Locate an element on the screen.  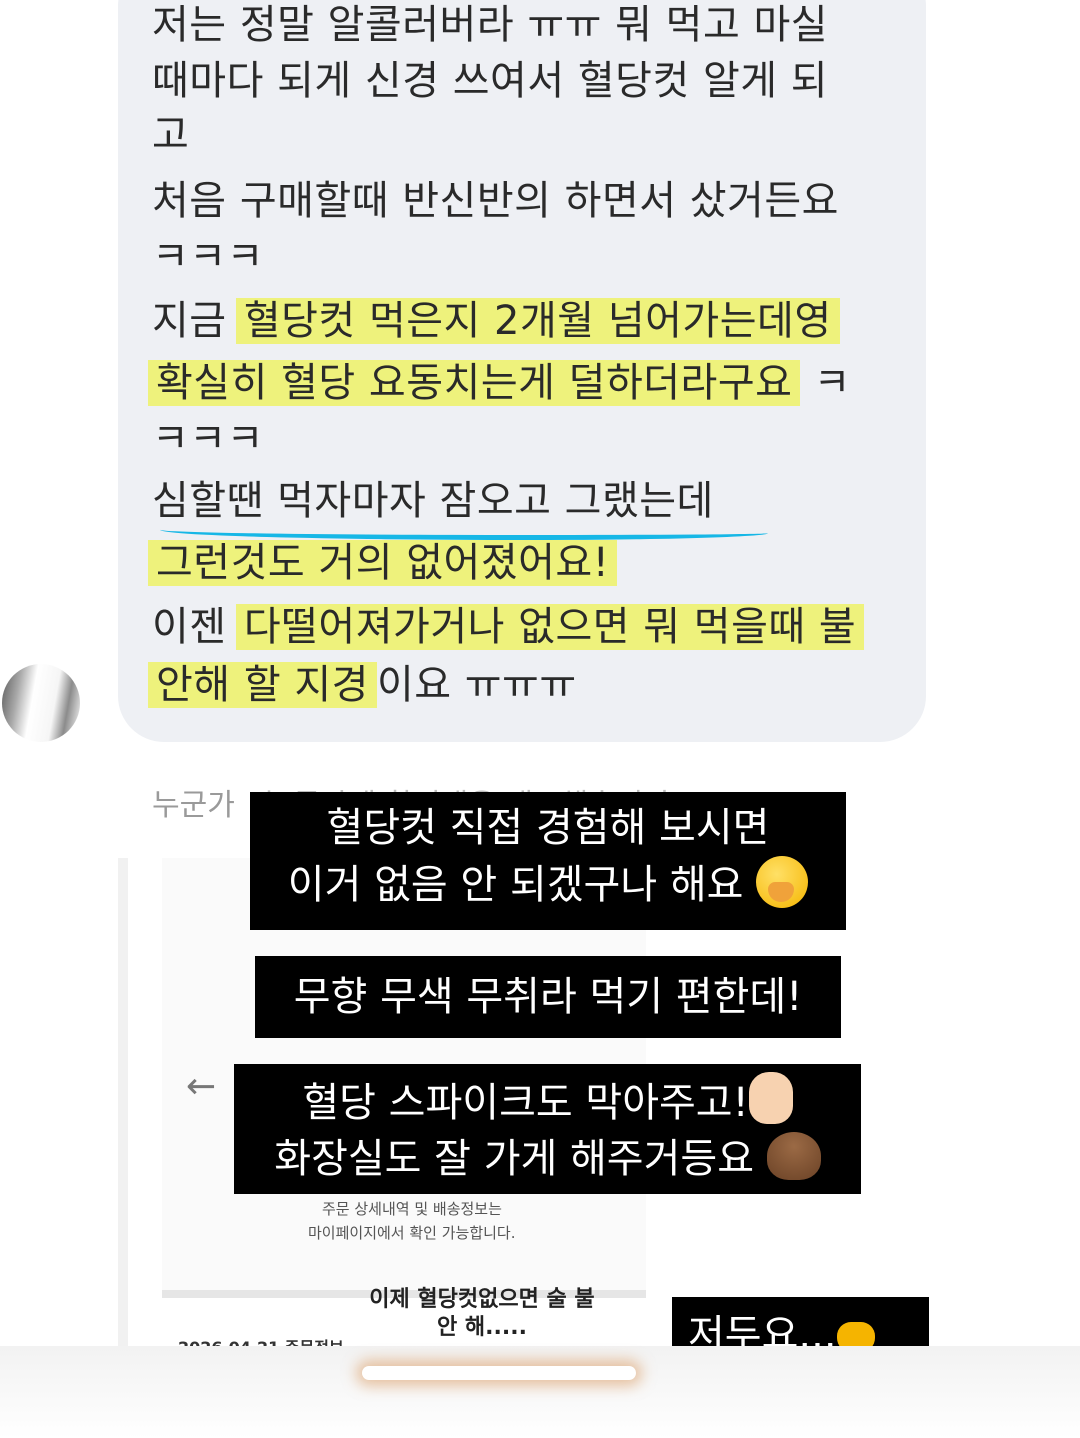
chat-line: 심할땐 먹자마자 잠오고 그랬는데 is located at coordinates (433, 501).